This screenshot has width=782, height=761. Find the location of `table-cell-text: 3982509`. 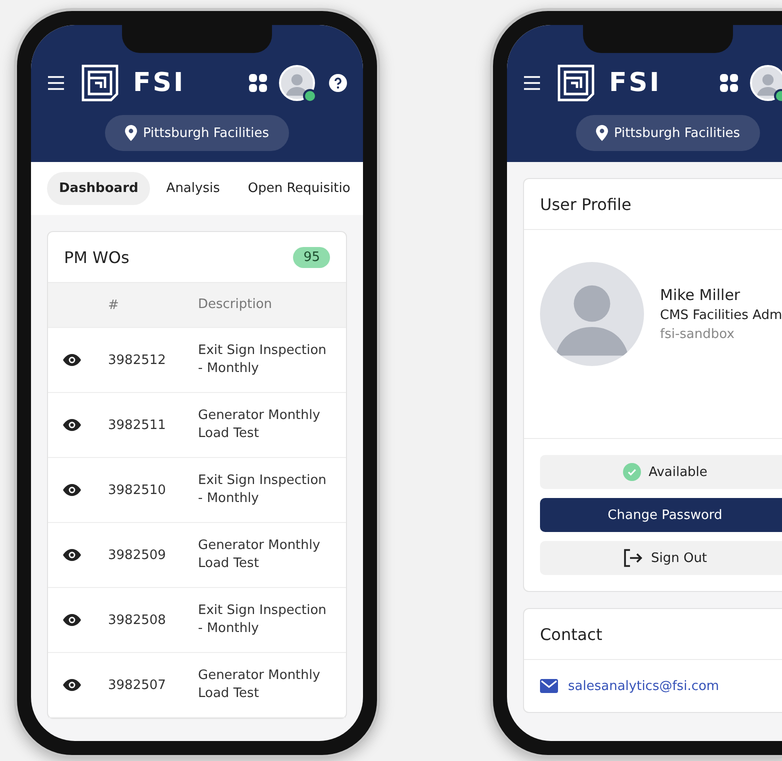

table-cell-text: 3982509 is located at coordinates (137, 555).